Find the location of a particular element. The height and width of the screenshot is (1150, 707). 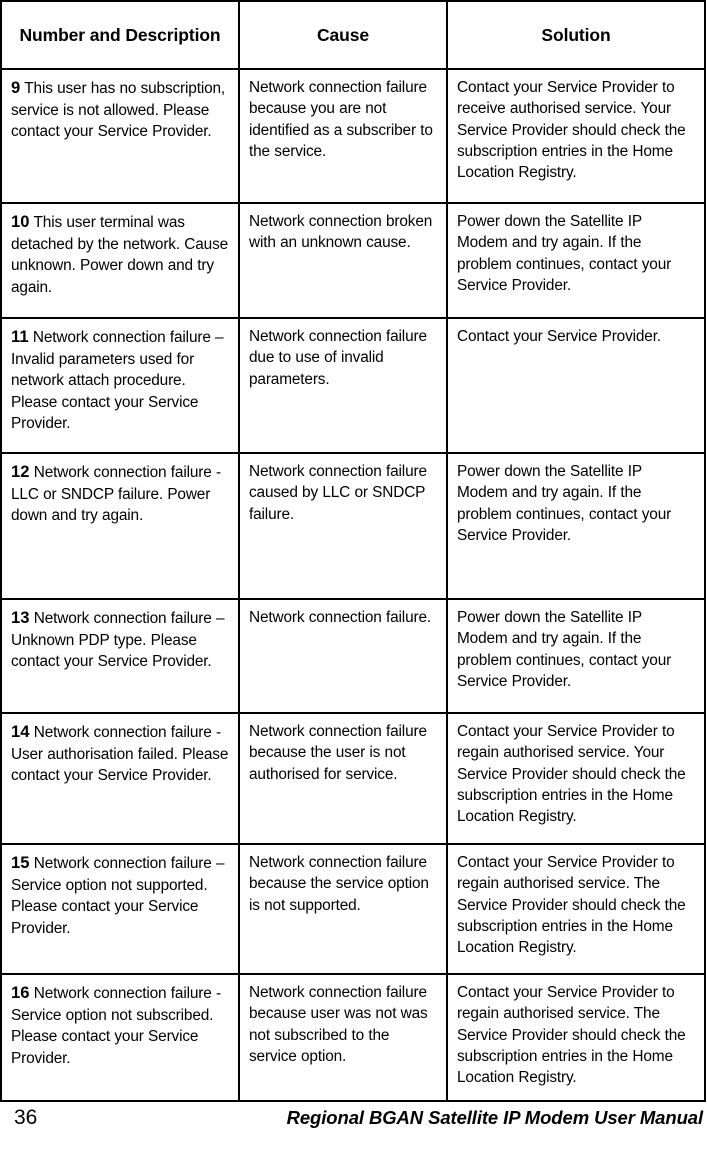

column-header-number-and-description: Number and Description is located at coordinates (120, 35).